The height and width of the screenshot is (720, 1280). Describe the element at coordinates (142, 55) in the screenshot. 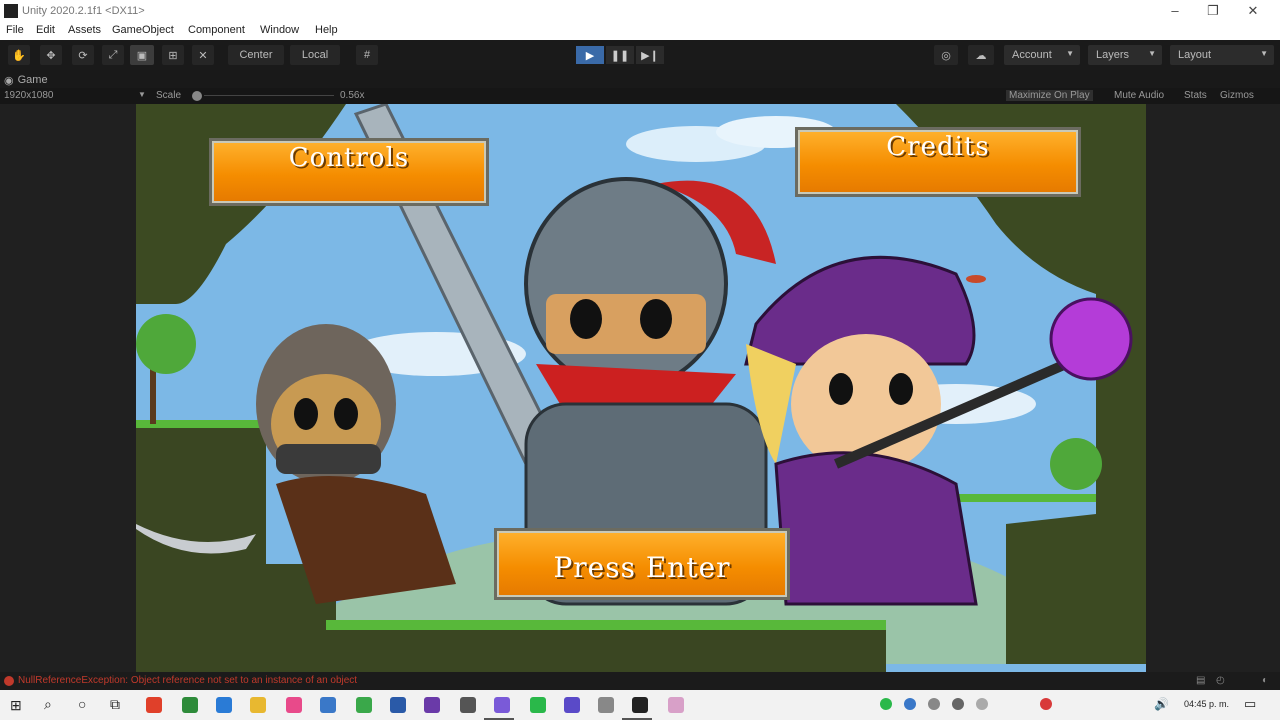

I see `rect-tool-icon: ▣` at that location.